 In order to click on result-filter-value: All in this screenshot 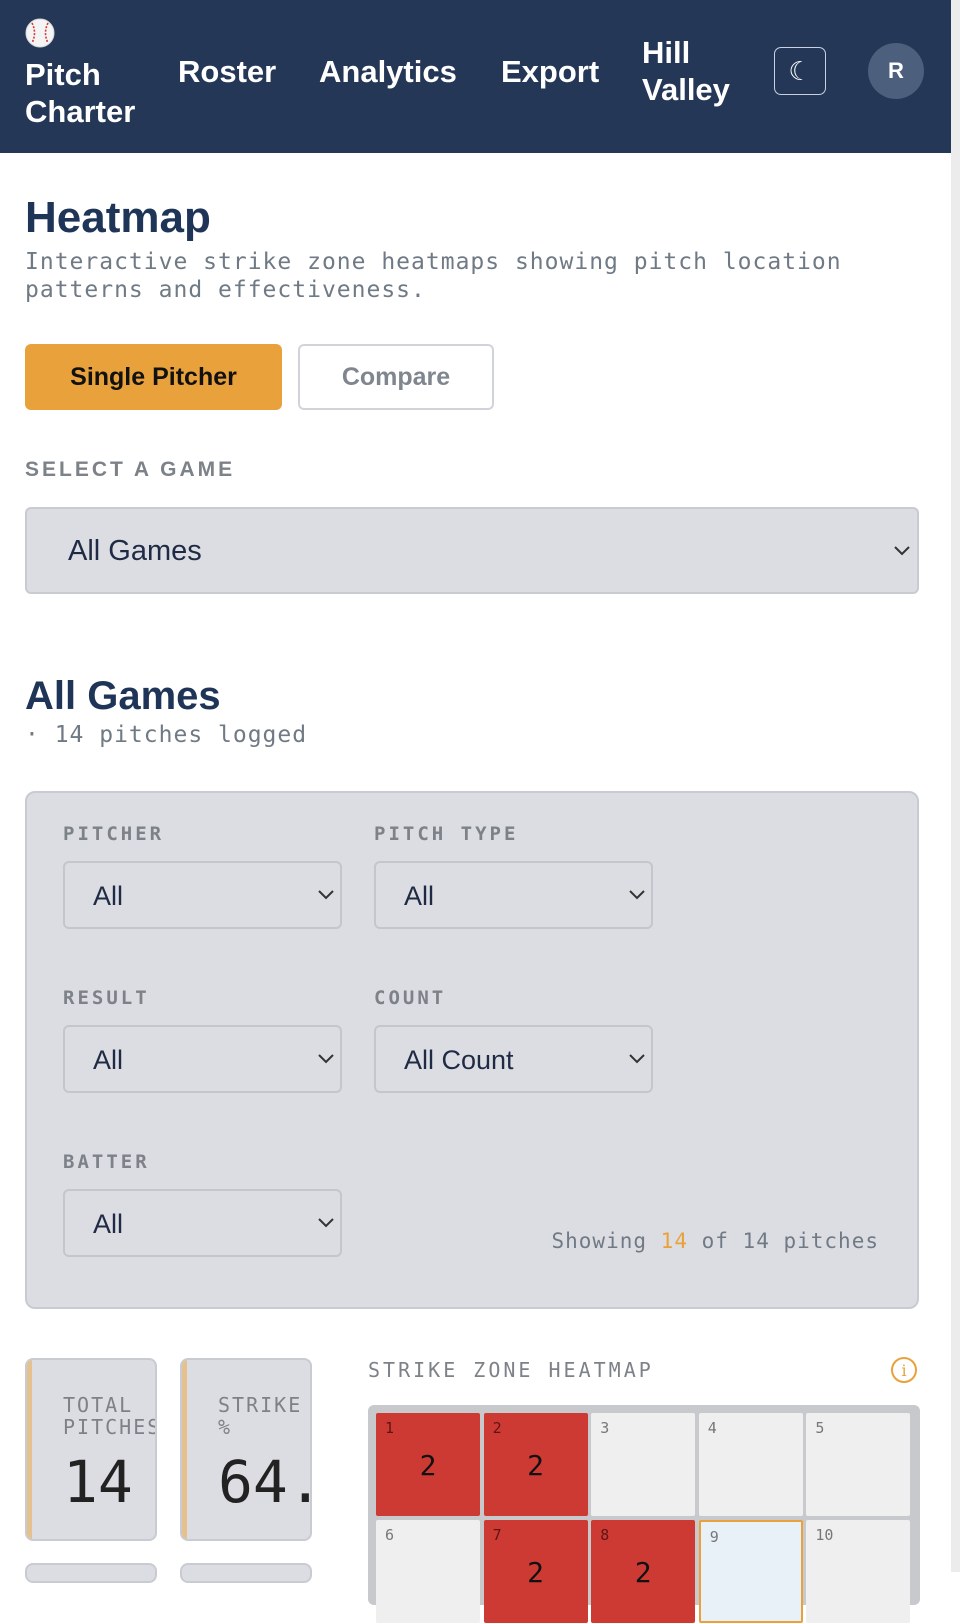, I will do `click(108, 1060)`.